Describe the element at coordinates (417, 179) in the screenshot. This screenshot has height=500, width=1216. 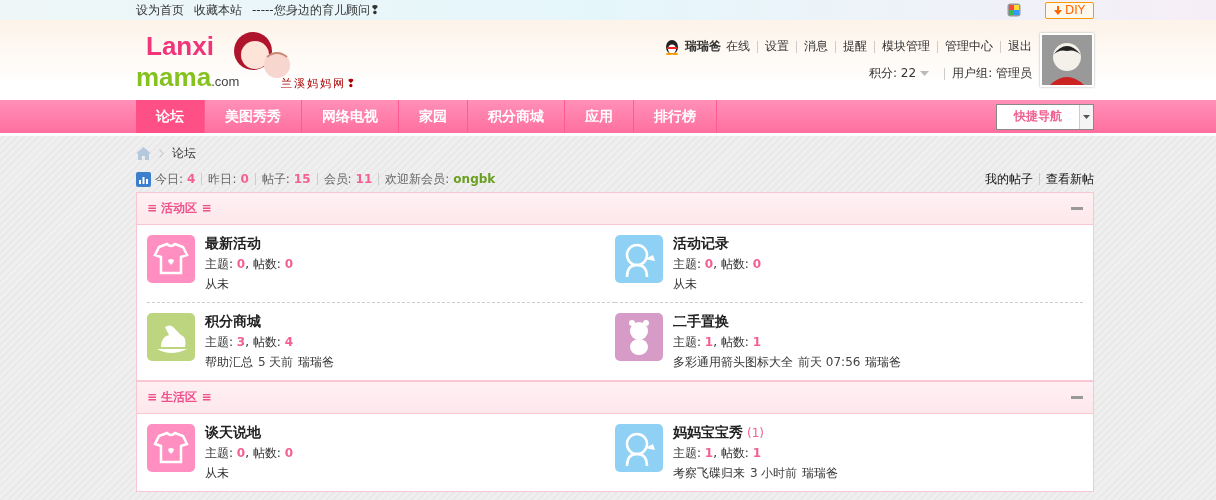
I see `stat-label: 欢迎新会员:` at that location.